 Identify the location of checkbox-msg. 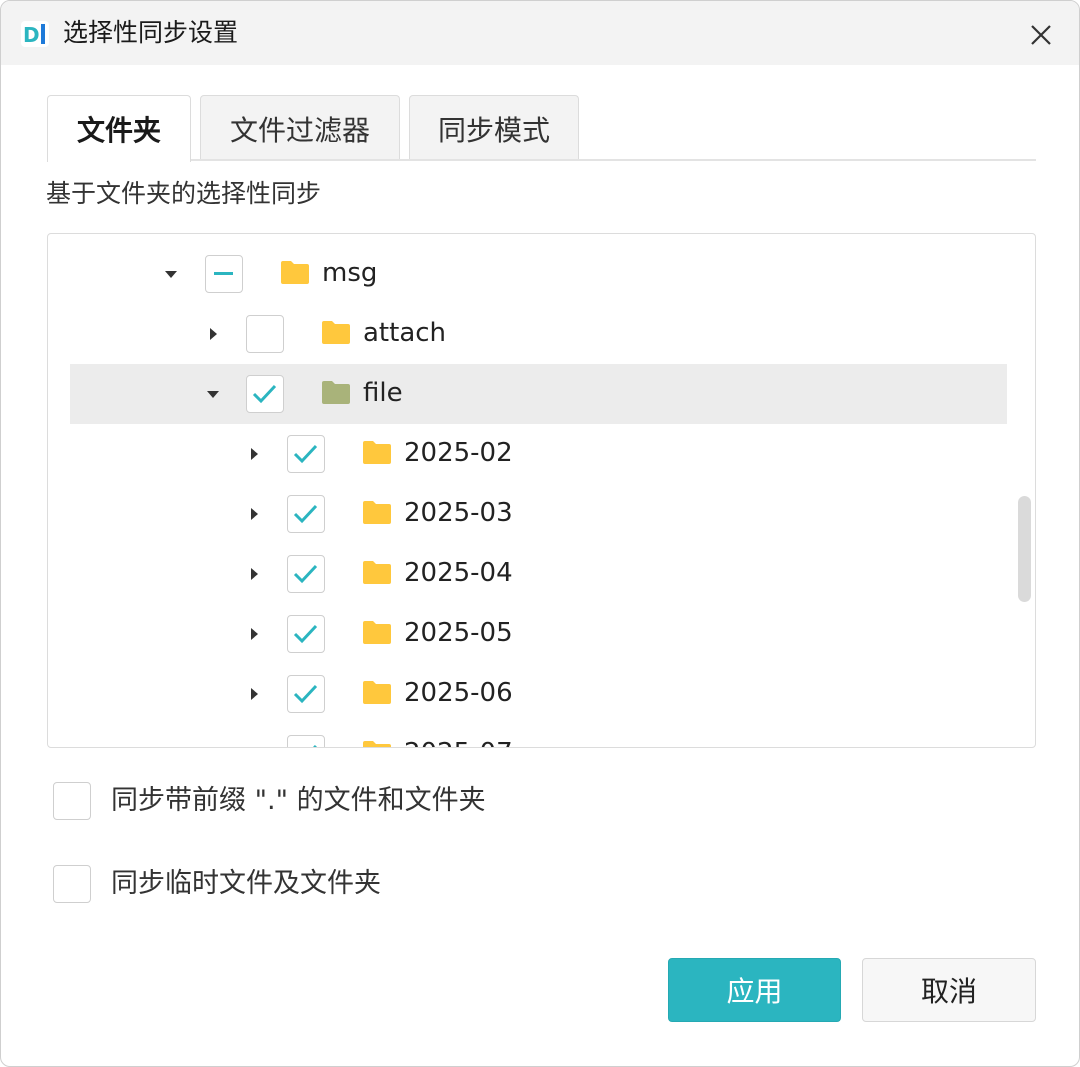
(224, 274).